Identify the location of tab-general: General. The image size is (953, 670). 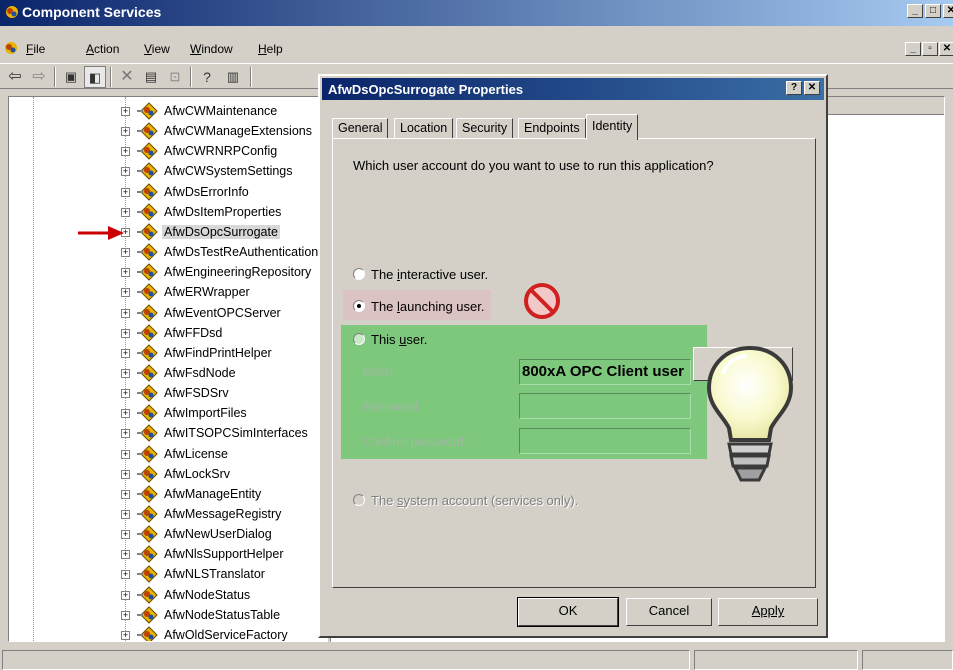
(360, 128).